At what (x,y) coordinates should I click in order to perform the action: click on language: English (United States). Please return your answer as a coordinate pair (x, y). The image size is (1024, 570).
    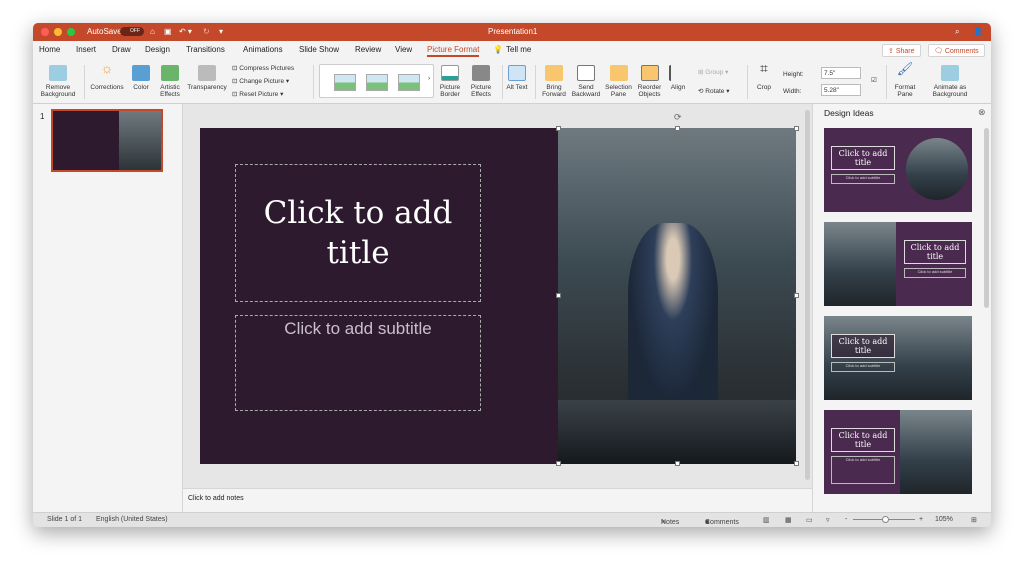
    Looking at the image, I should click on (132, 519).